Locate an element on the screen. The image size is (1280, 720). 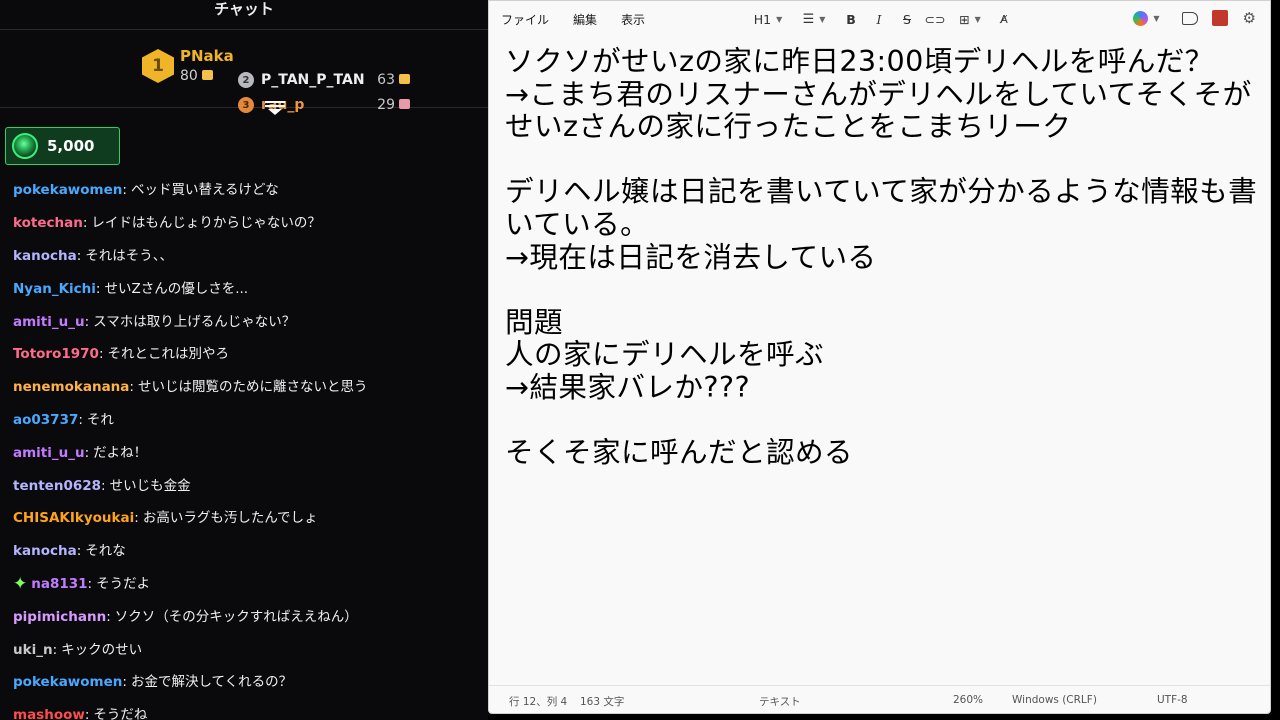
link-icon: ⊂⊃ is located at coordinates (935, 19).